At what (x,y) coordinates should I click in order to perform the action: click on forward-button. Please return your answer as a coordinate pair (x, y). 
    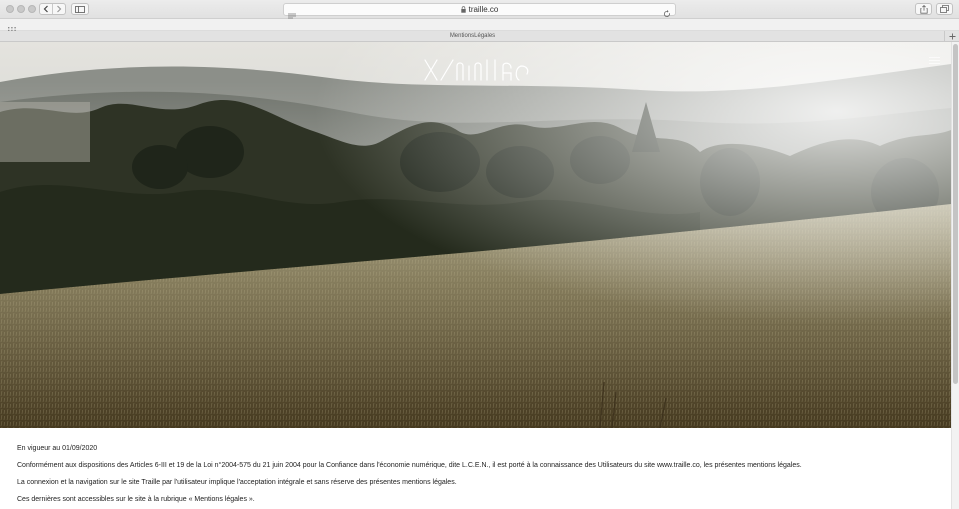
    Looking at the image, I should click on (58, 9).